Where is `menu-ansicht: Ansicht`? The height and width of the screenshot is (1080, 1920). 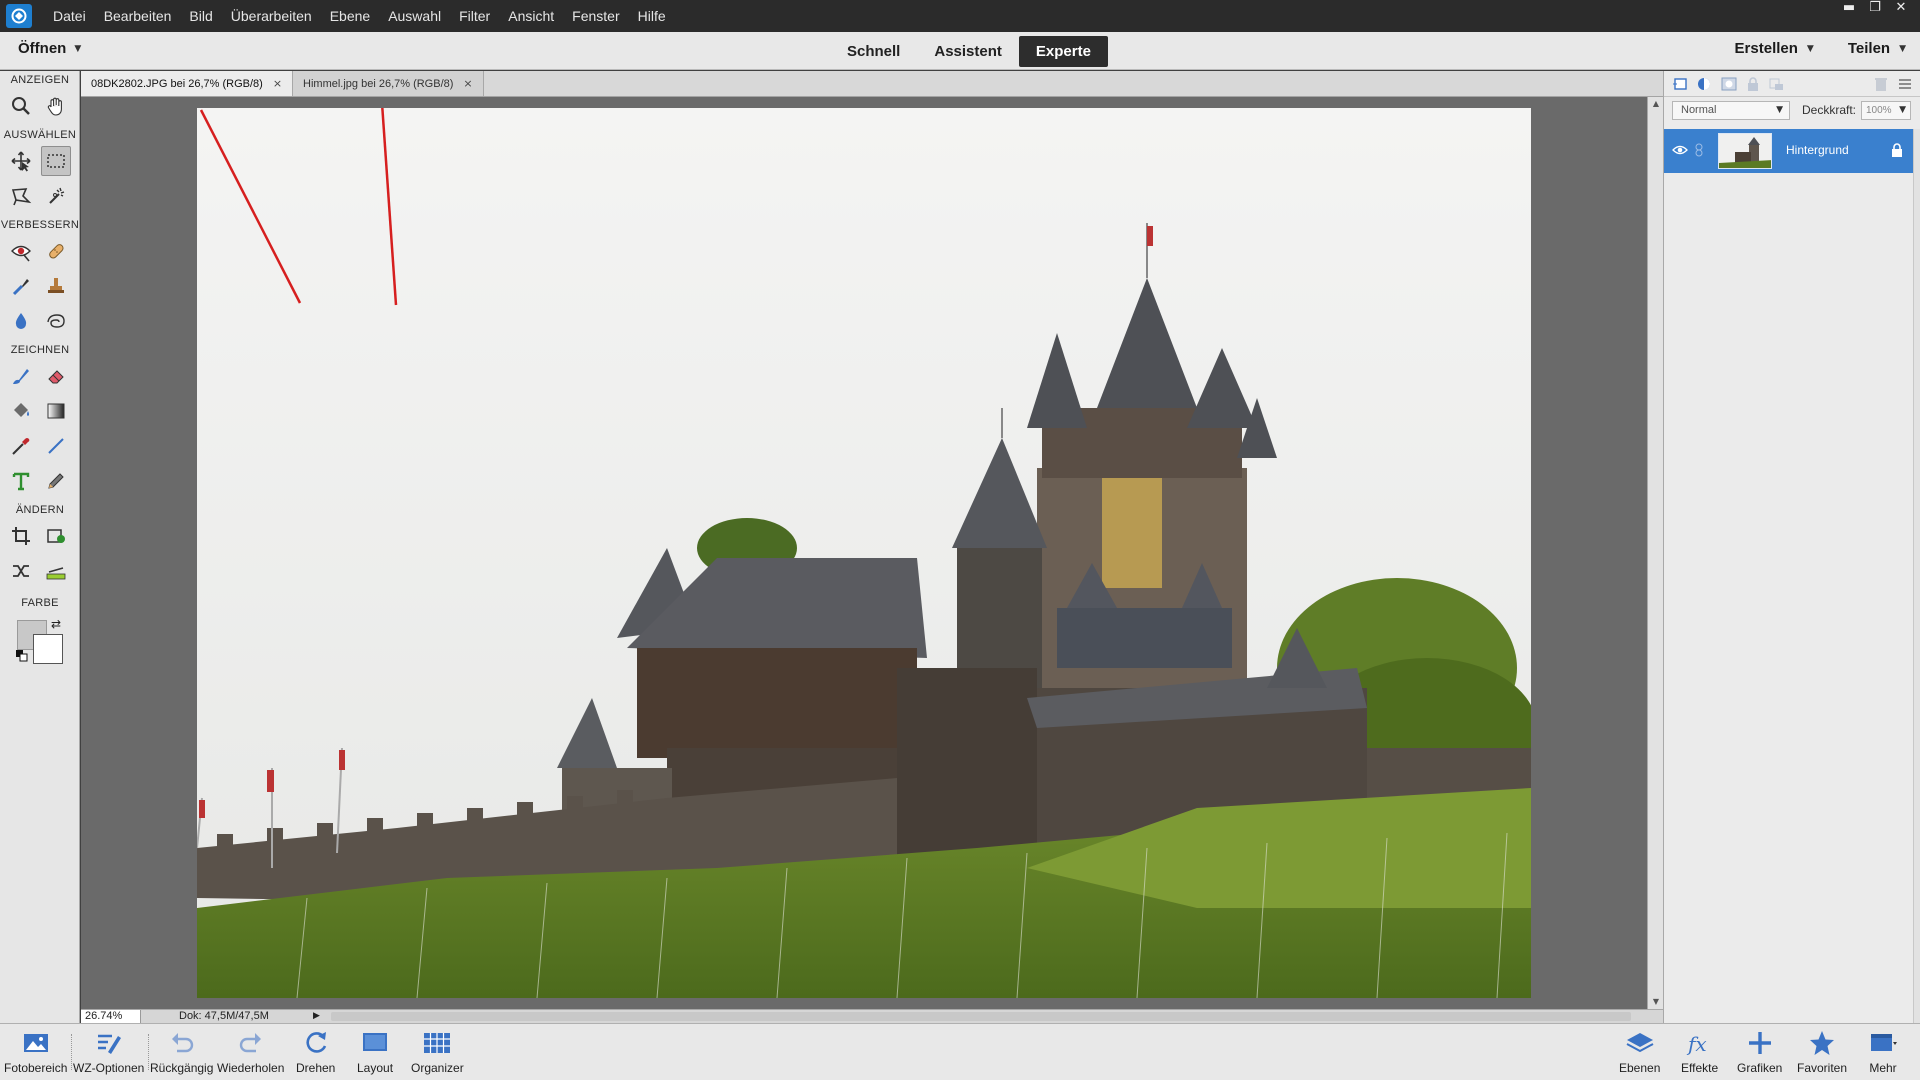
menu-ansicht: Ansicht is located at coordinates (531, 16).